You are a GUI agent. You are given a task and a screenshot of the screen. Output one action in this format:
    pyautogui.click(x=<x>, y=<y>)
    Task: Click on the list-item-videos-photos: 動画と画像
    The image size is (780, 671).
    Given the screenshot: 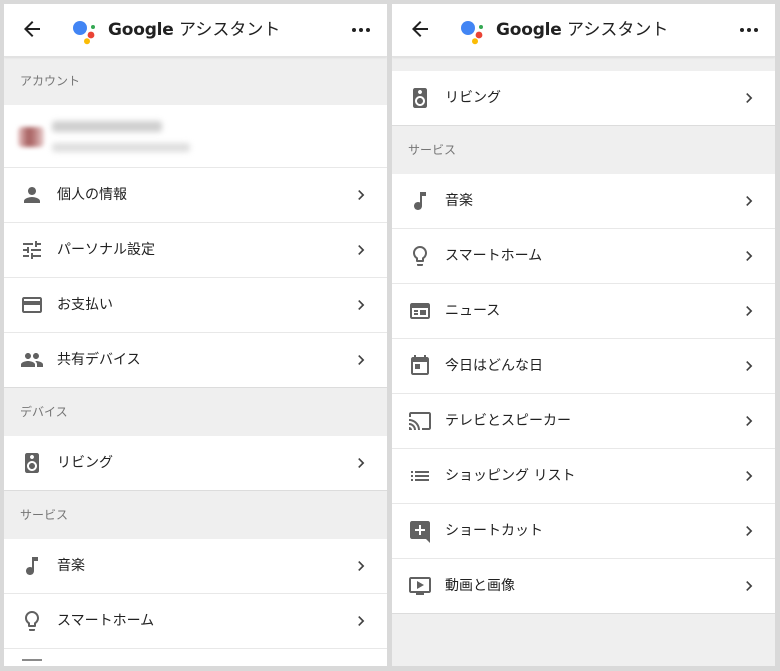 What is the action you would take?
    pyautogui.click(x=583, y=585)
    